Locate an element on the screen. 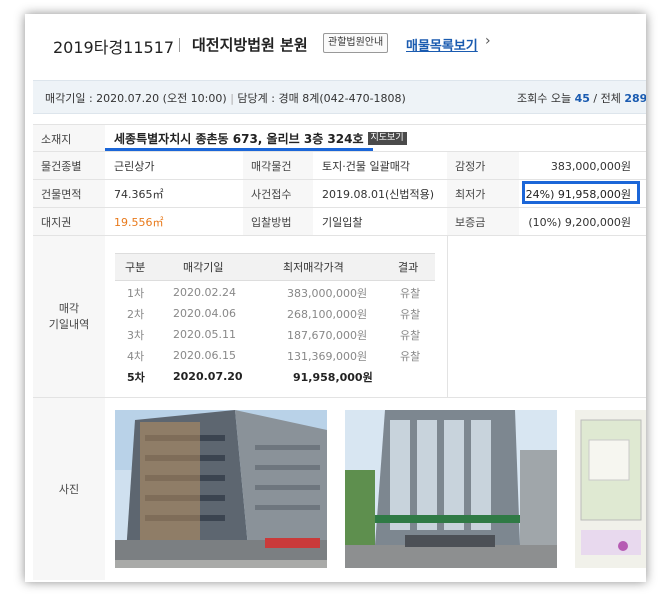  history-round: 5차 is located at coordinates (136, 377).